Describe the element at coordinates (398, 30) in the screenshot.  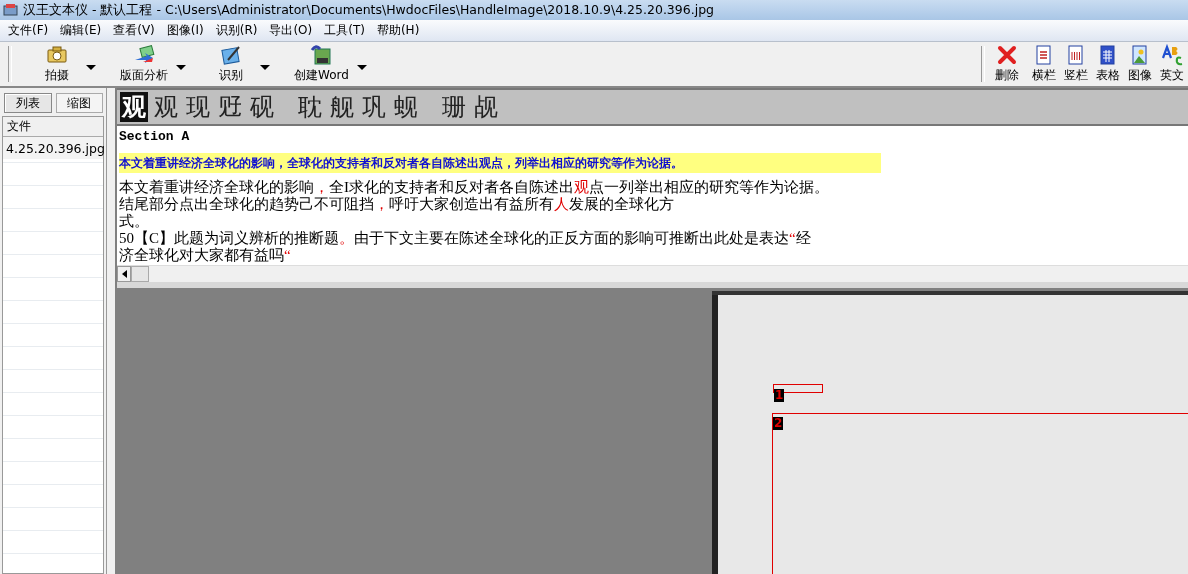
I see `menu-item: 帮助(H)` at that location.